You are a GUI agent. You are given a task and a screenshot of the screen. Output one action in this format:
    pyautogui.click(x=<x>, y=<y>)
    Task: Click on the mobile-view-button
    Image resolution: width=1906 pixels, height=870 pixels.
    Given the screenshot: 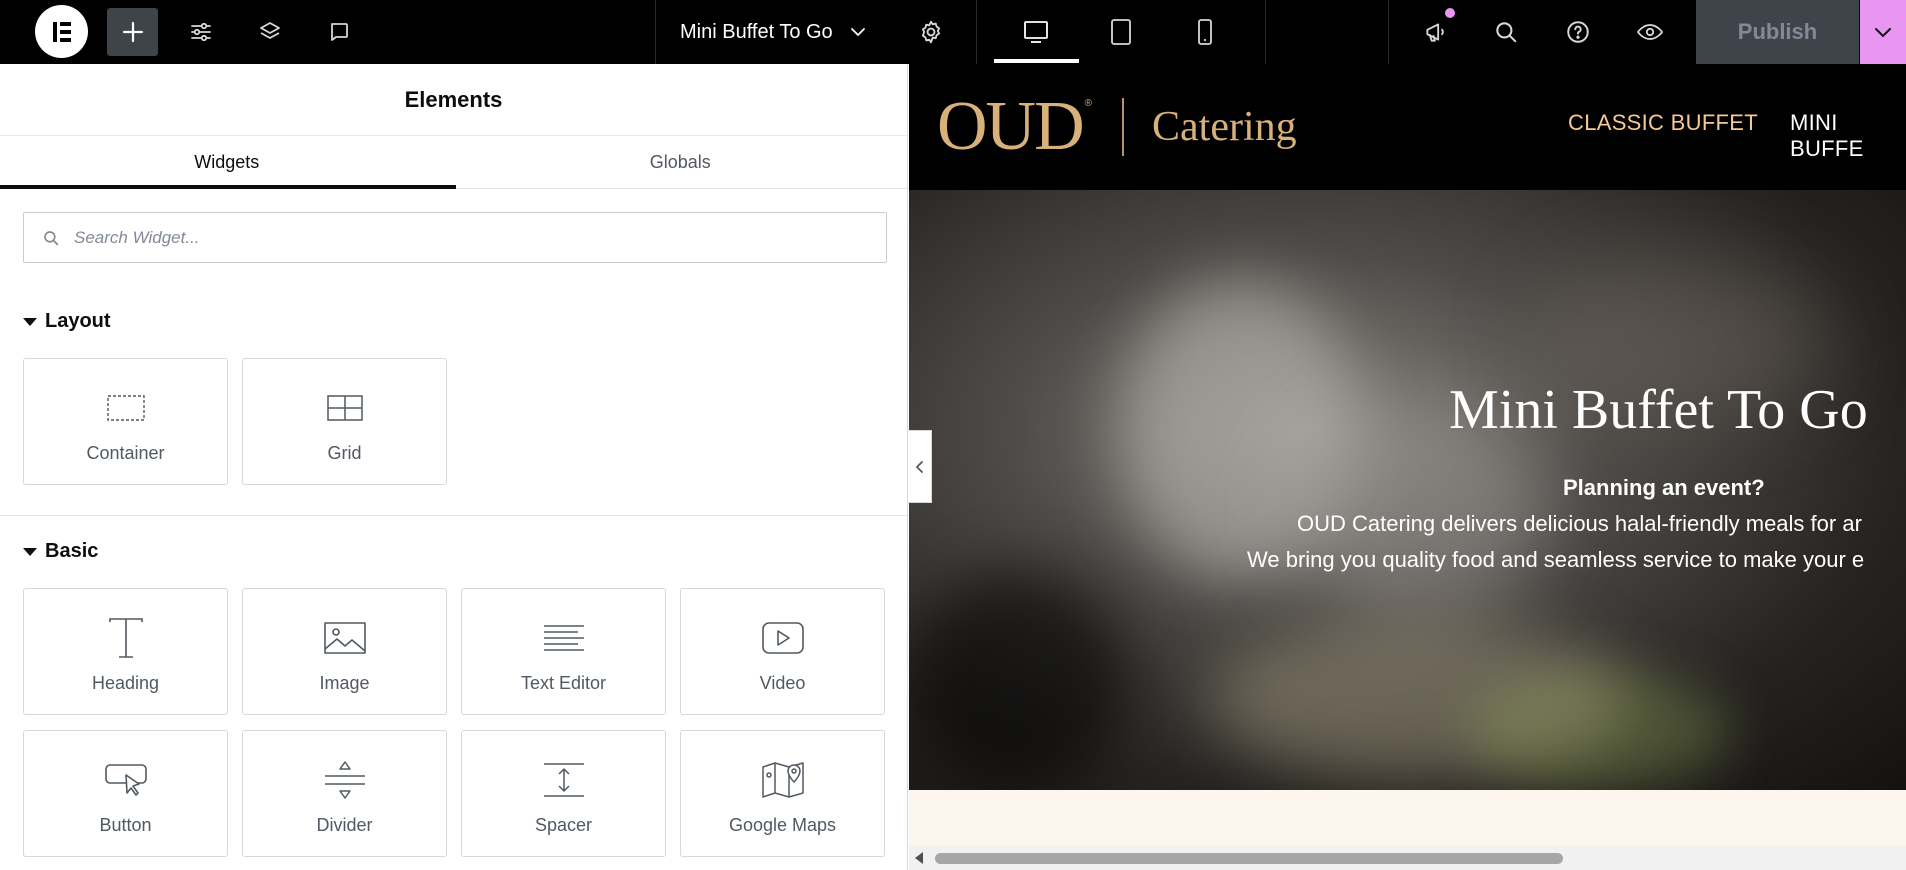 What is the action you would take?
    pyautogui.click(x=1205, y=32)
    